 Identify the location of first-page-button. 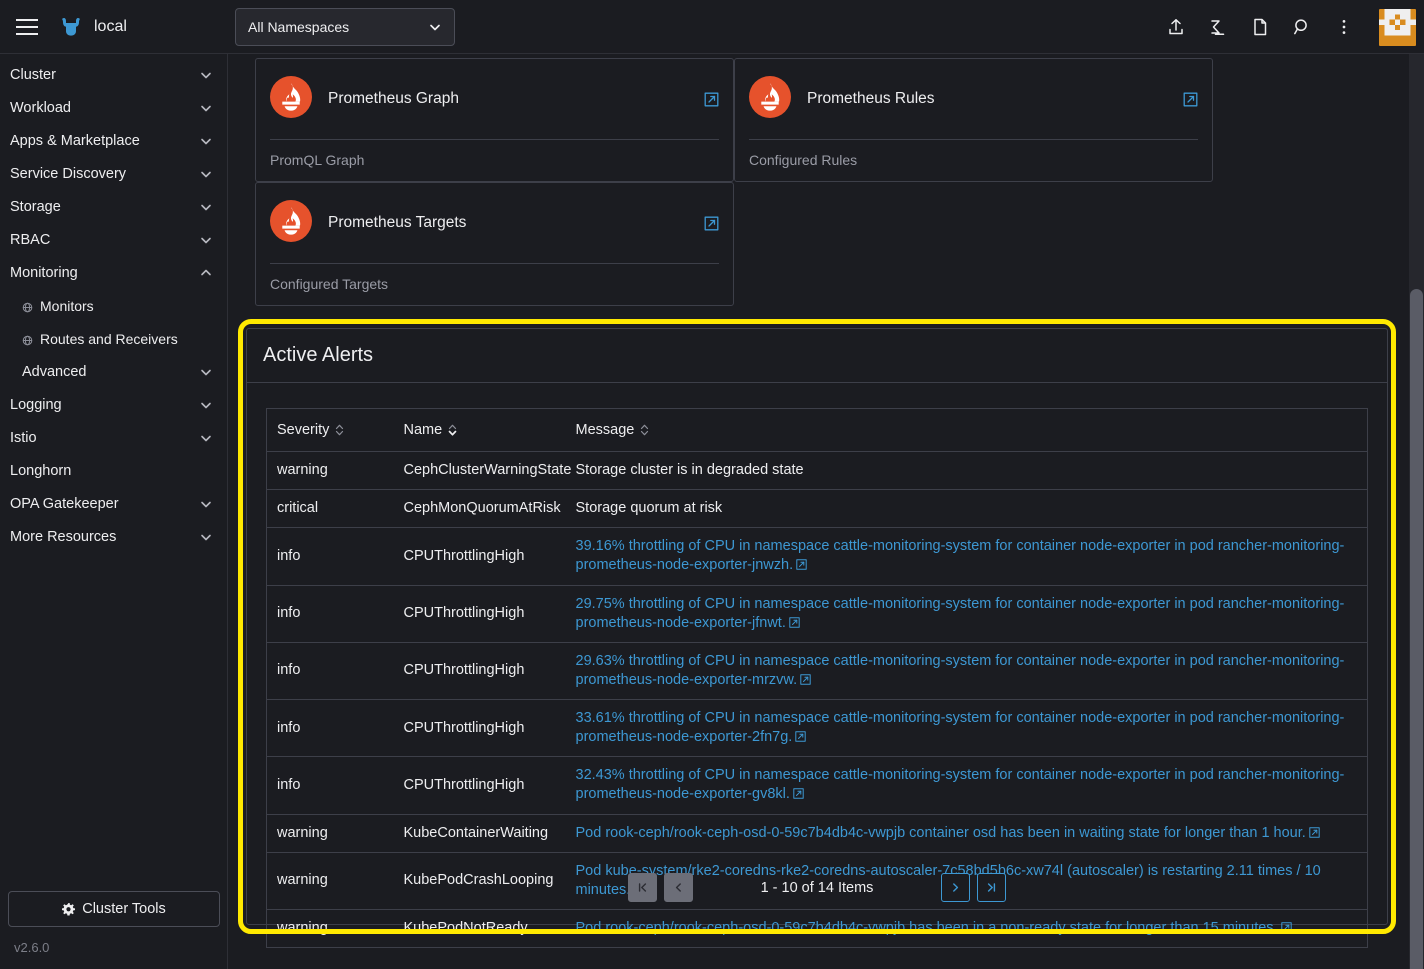
(642, 887).